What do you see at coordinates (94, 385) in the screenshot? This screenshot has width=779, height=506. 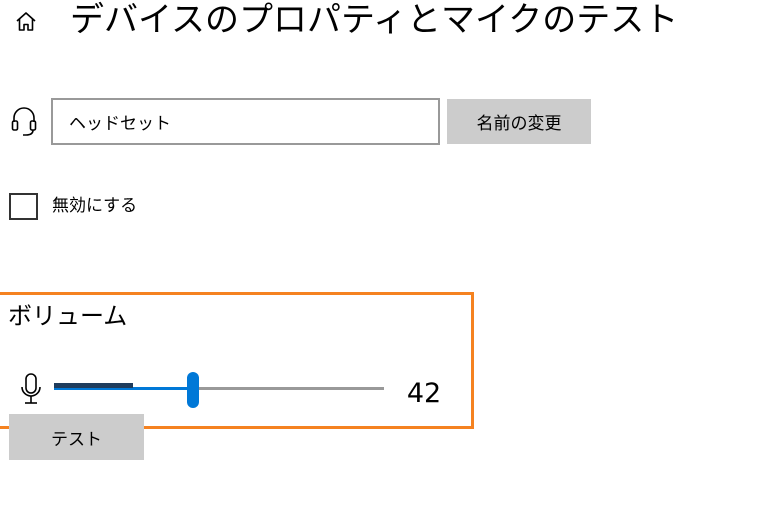 I see `input-level-meter` at bounding box center [94, 385].